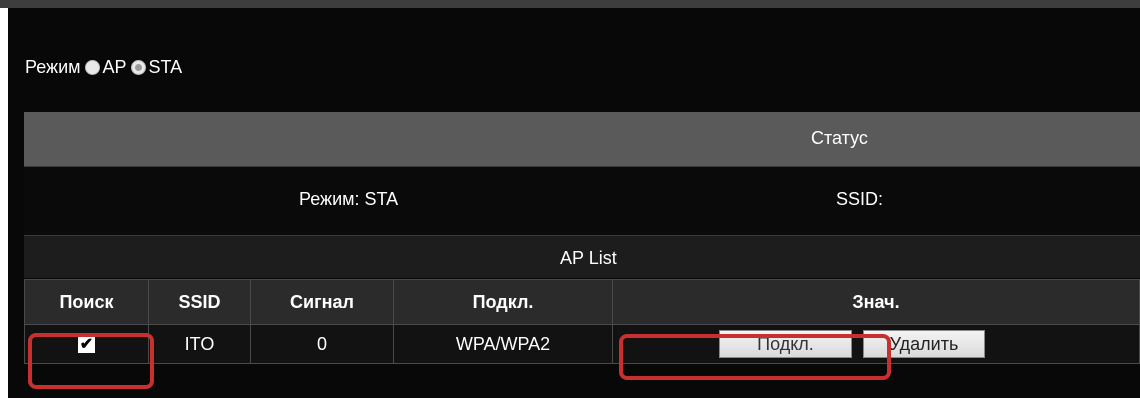 The height and width of the screenshot is (398, 1140). I want to click on radio-sta-label: STA, so click(165, 66).